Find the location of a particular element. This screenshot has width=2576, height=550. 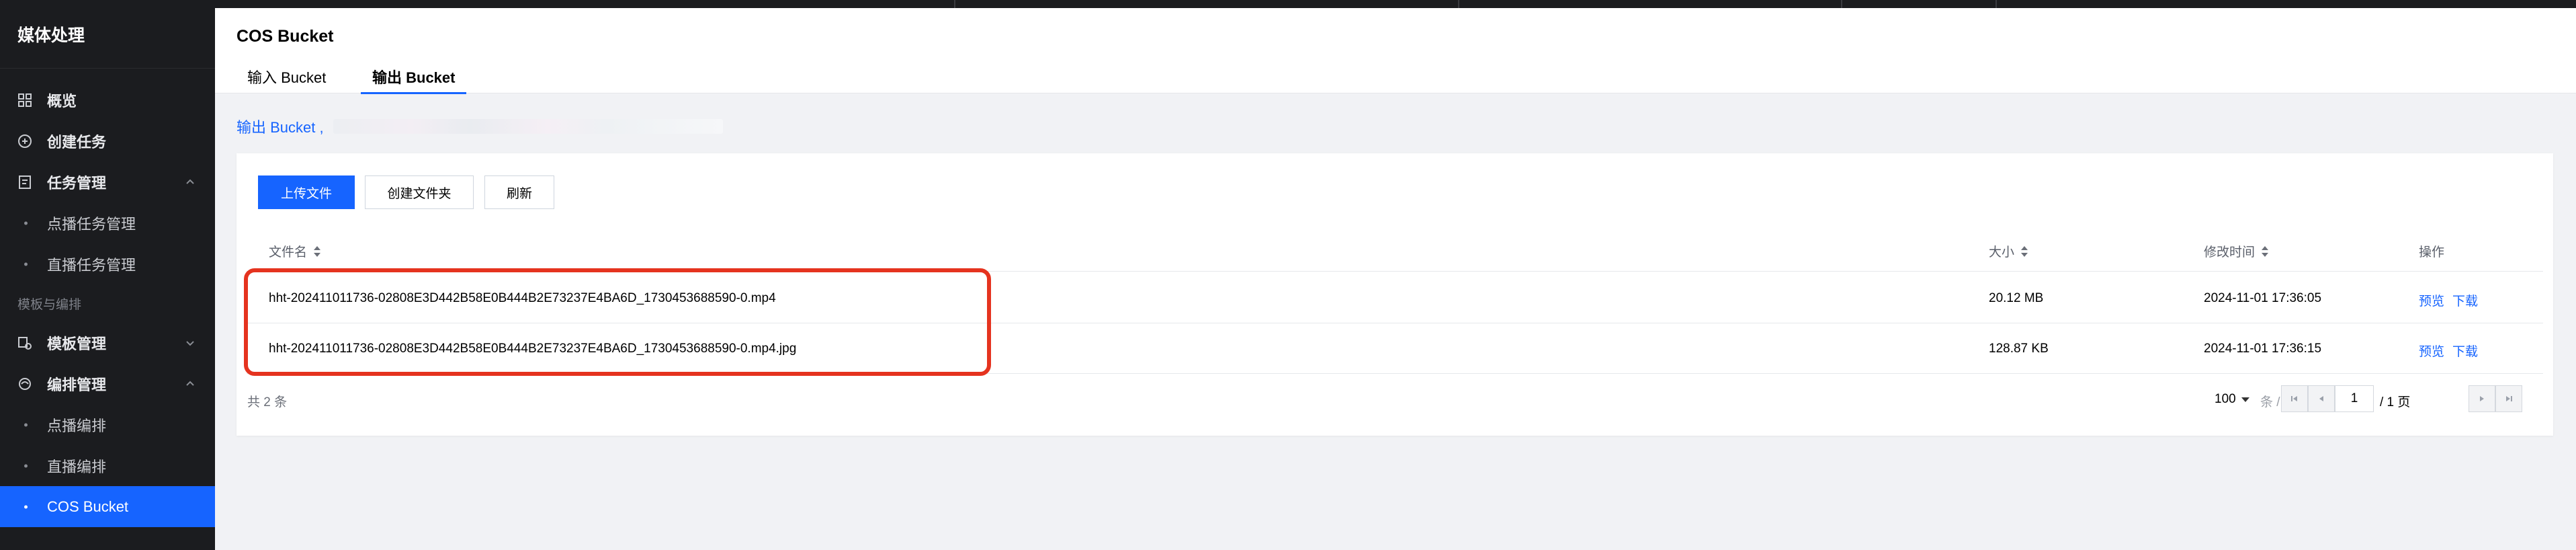

sidebar-item-label: COS Bucket is located at coordinates (88, 507).